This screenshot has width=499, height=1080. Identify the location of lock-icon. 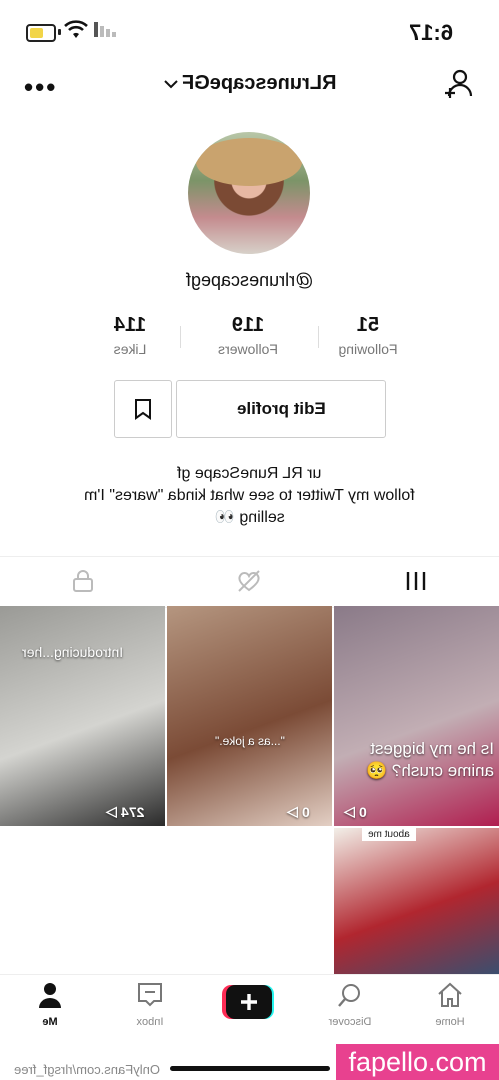
(83, 581).